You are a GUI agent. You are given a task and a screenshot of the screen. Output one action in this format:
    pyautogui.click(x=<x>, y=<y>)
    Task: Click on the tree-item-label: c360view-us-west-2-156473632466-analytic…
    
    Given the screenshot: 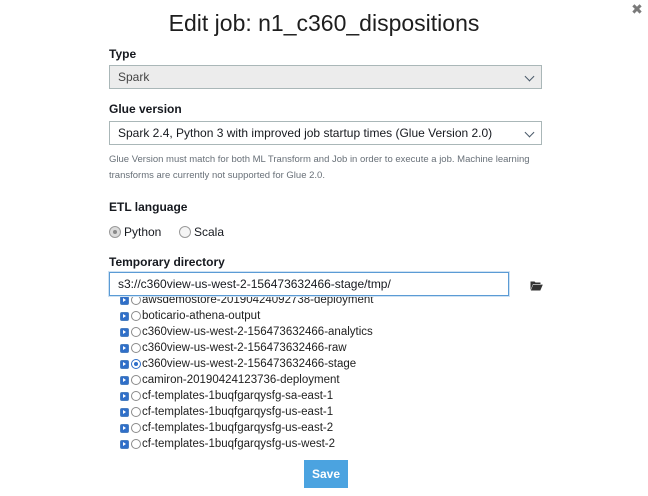 What is the action you would take?
    pyautogui.click(x=257, y=332)
    